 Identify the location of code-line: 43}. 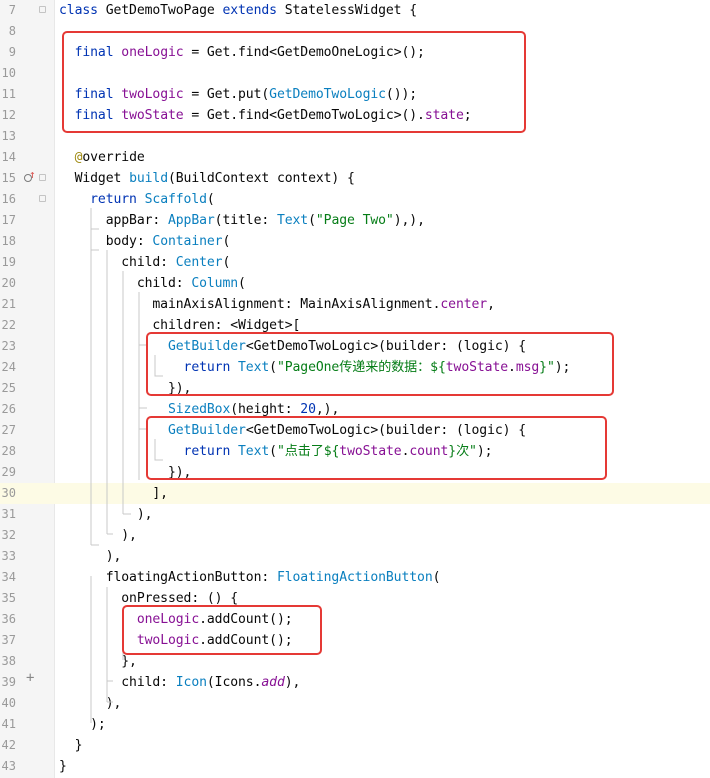
(355, 766).